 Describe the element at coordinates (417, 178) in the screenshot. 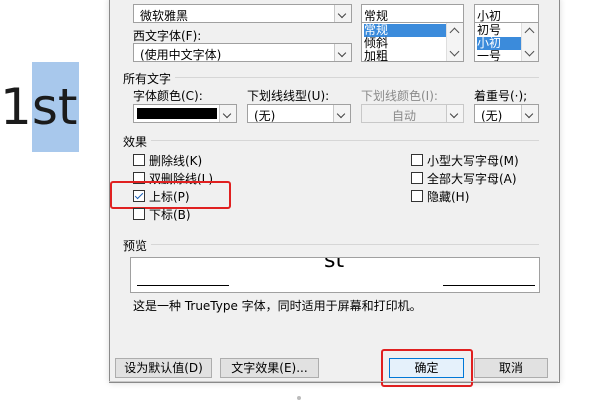

I see `all-caps-checkbox` at that location.